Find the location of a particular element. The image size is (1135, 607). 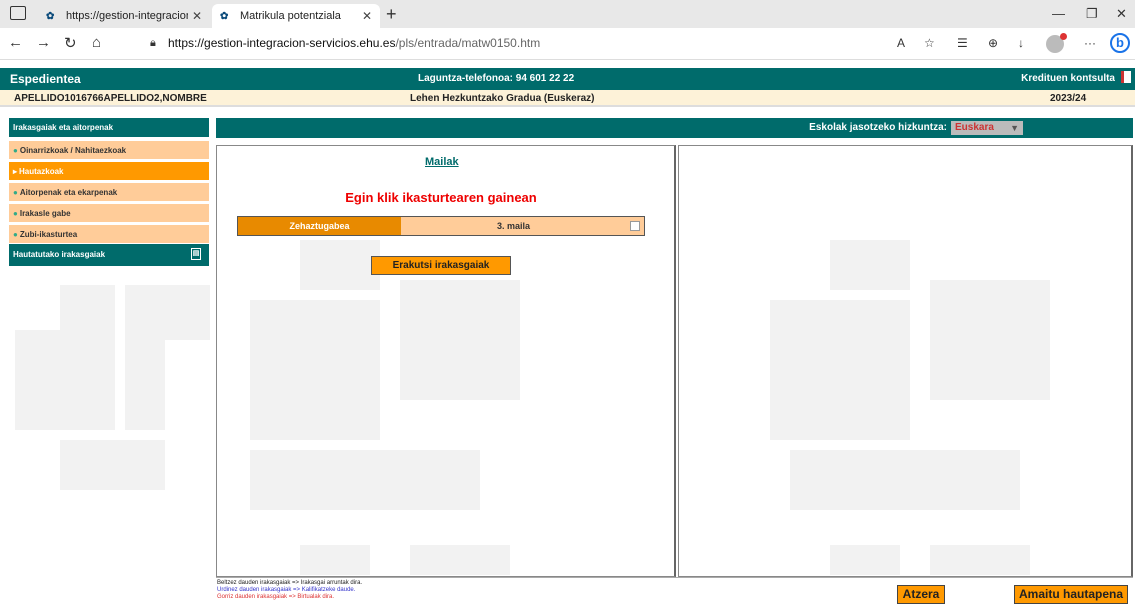

favorite-icon: ☆ is located at coordinates (929, 43).